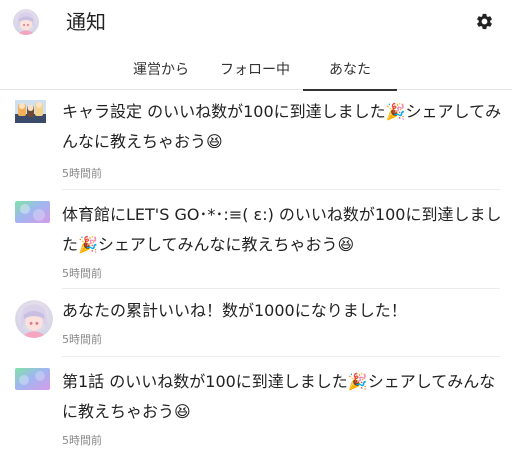 This screenshot has width=512, height=456. Describe the element at coordinates (161, 71) in the screenshot. I see `tab-from-operator: 運営から` at that location.